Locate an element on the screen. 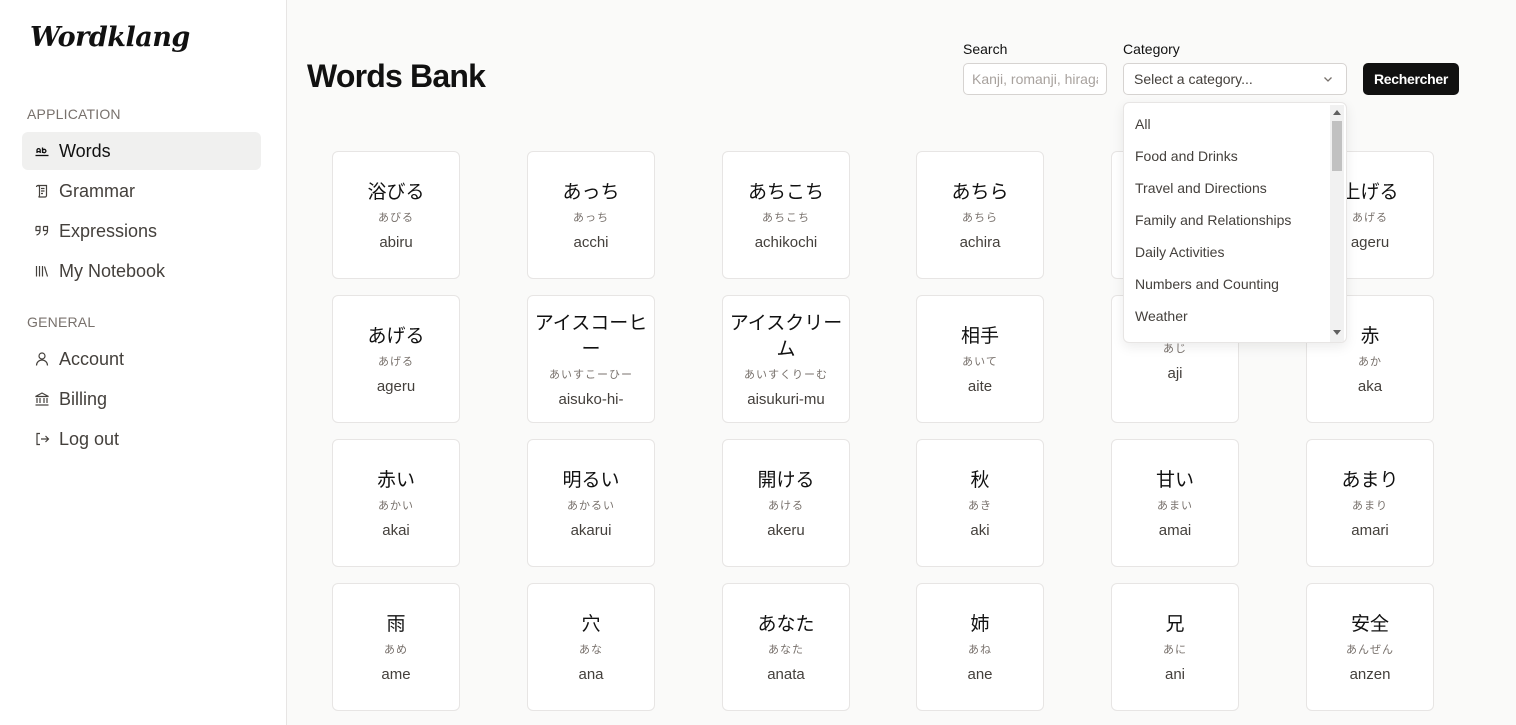 The width and height of the screenshot is (1516, 725). dropdown-scrollbar-thumb is located at coordinates (1337, 146).